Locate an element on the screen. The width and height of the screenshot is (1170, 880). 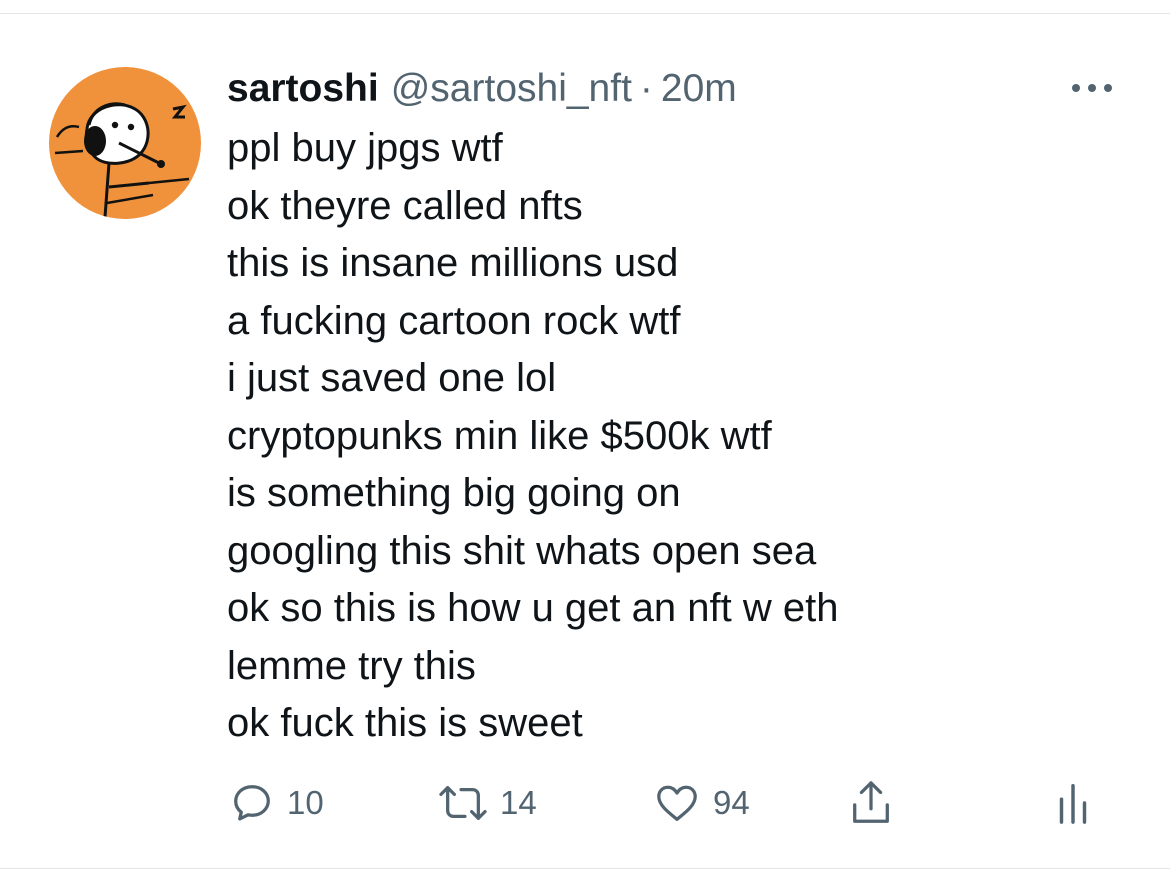
display-name: sartoshi is located at coordinates (303, 89).